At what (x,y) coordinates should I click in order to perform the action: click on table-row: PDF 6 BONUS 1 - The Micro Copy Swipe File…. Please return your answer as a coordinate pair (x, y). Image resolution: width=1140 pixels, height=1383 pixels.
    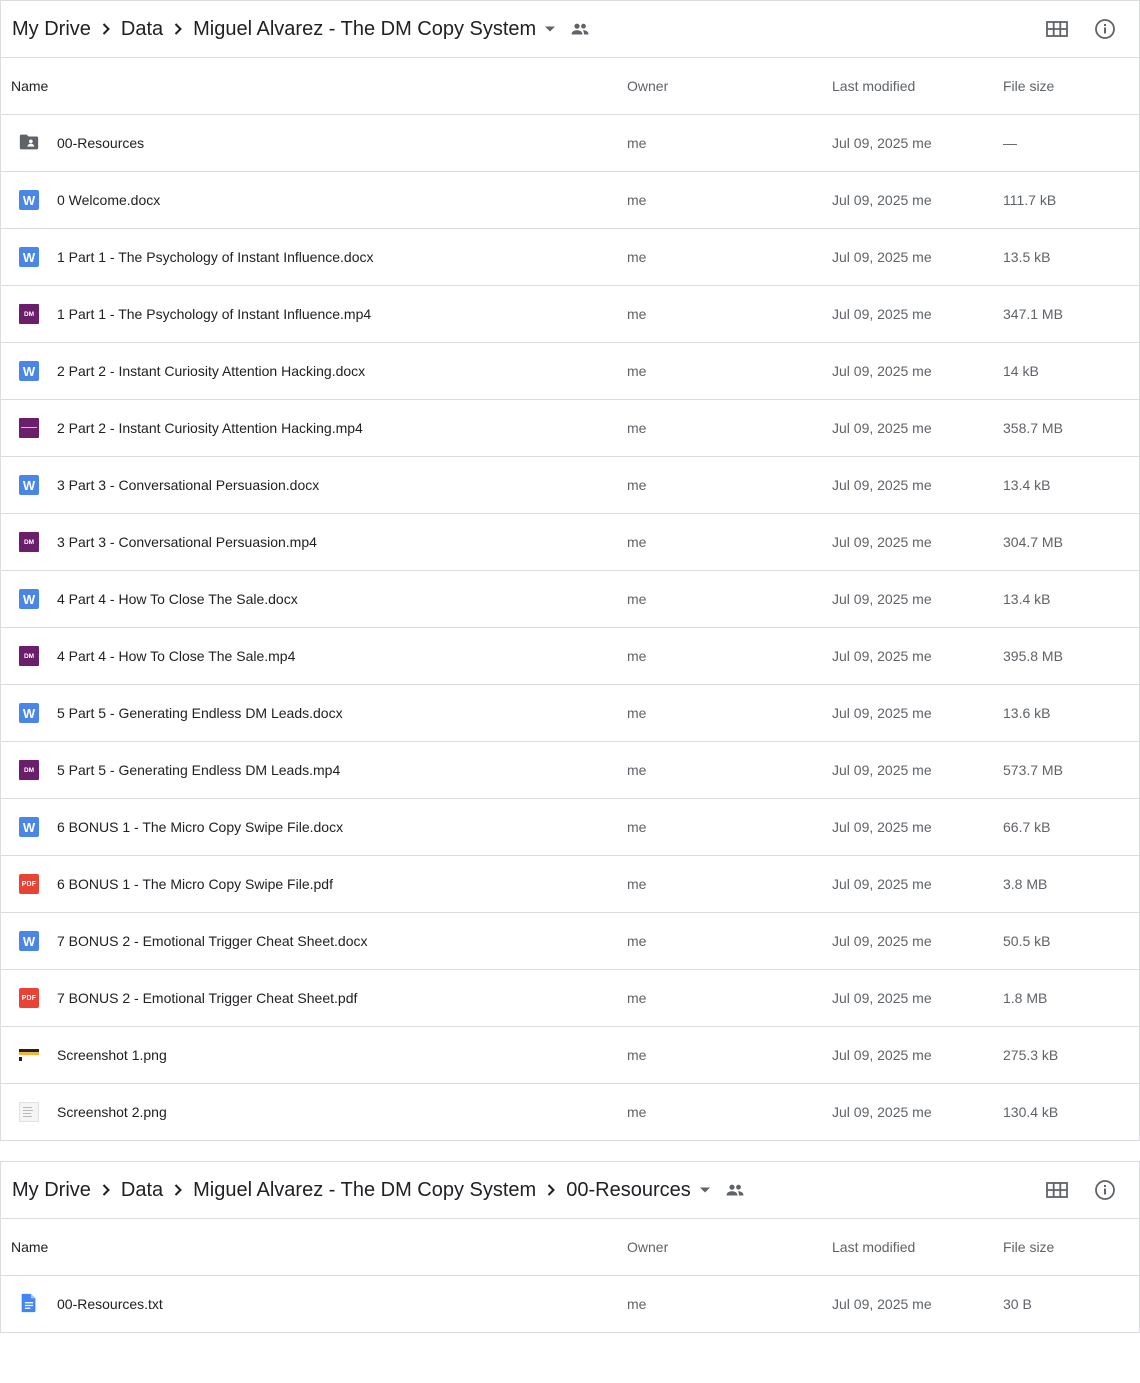
    Looking at the image, I should click on (570, 884).